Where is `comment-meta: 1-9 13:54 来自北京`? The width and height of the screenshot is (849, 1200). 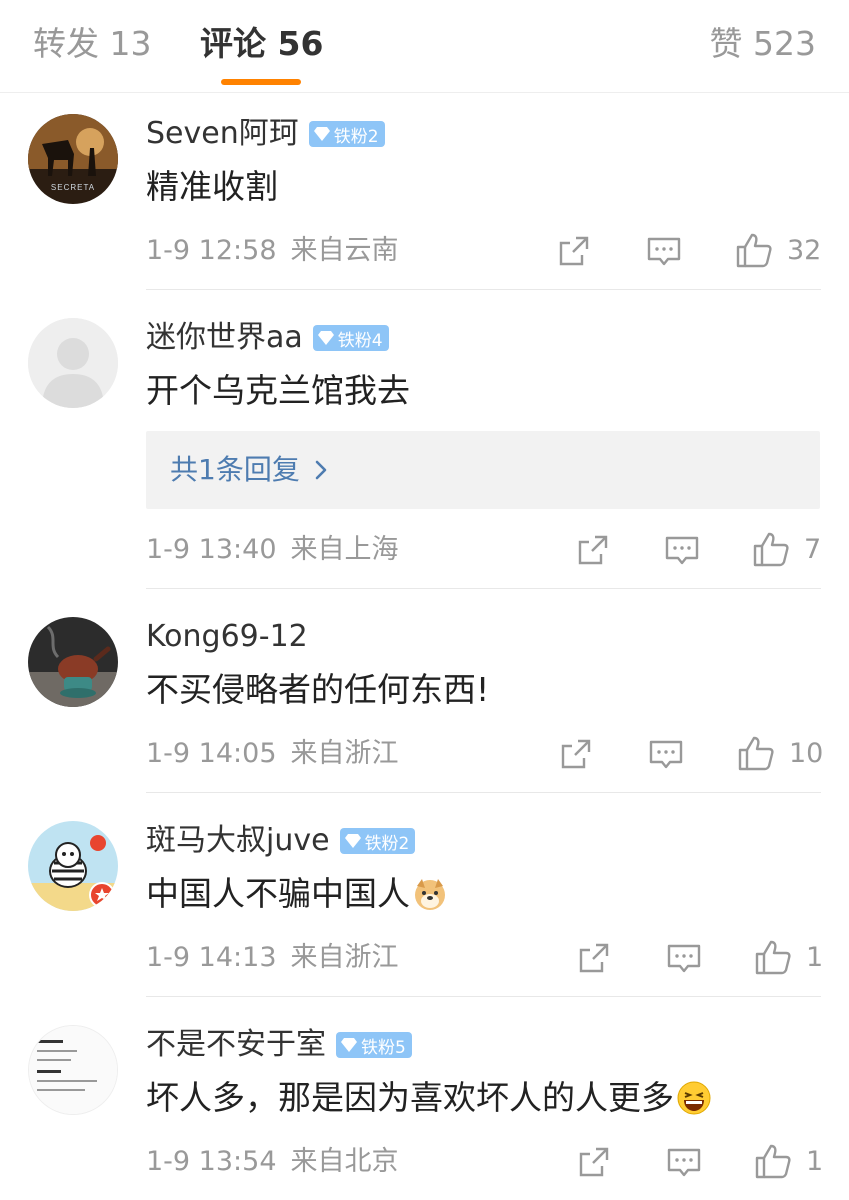
comment-meta: 1-9 13:54 来自北京 is located at coordinates (272, 1162).